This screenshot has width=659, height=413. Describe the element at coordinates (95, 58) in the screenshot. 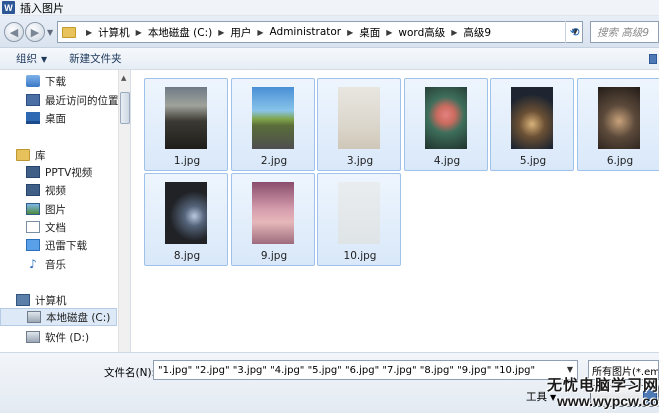

I see `new-folder-button: 新建文件夹` at that location.